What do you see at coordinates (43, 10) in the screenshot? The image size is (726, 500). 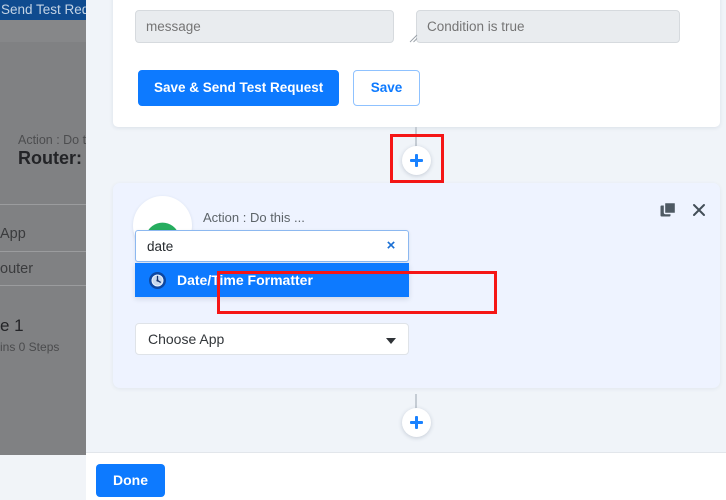 I see `background-topbar: Send Test Req` at bounding box center [43, 10].